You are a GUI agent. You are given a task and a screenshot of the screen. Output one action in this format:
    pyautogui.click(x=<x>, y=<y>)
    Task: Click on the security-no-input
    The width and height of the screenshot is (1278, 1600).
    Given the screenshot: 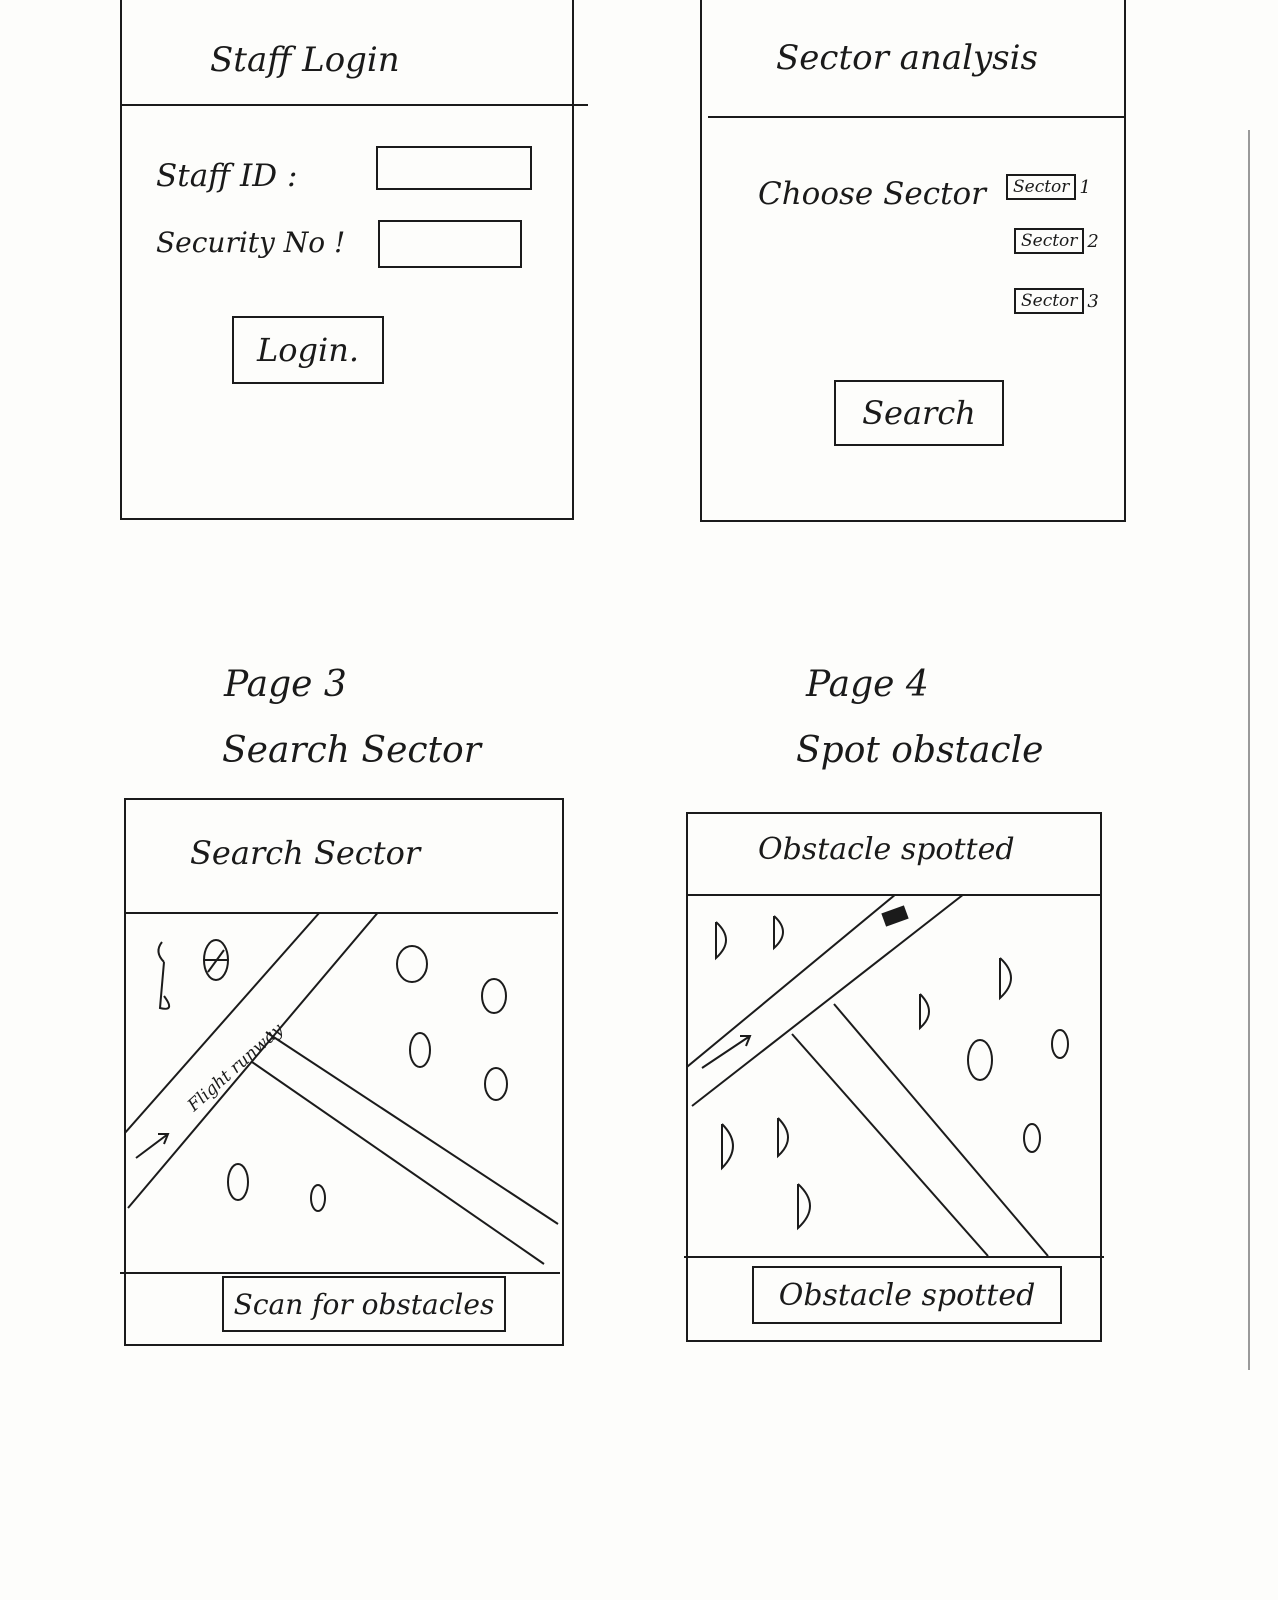 What is the action you would take?
    pyautogui.click(x=450, y=244)
    